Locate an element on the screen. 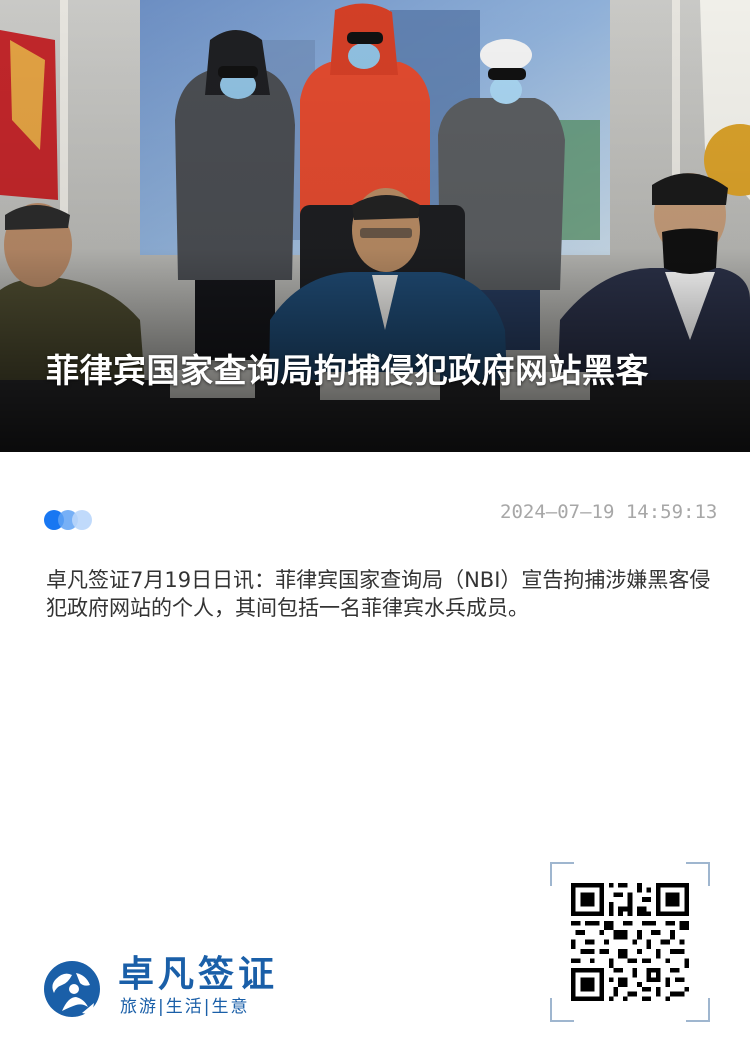 Image resolution: width=750 pixels, height=1064 pixels. qr-code-icon is located at coordinates (630, 942).